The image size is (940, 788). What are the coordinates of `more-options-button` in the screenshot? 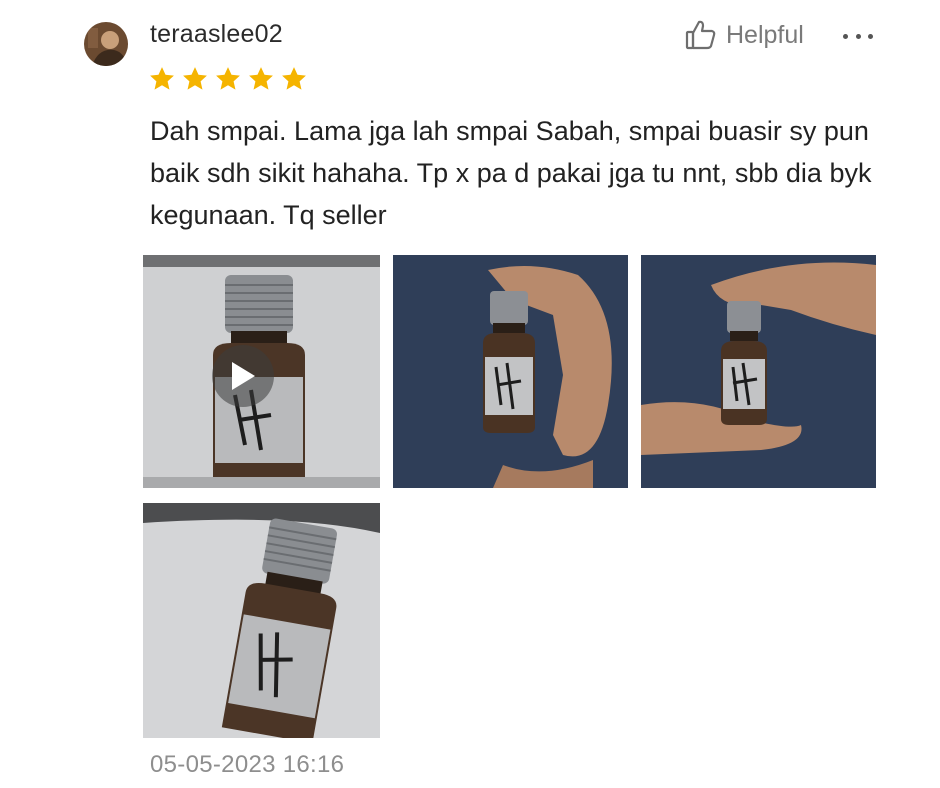 It's located at (858, 36).